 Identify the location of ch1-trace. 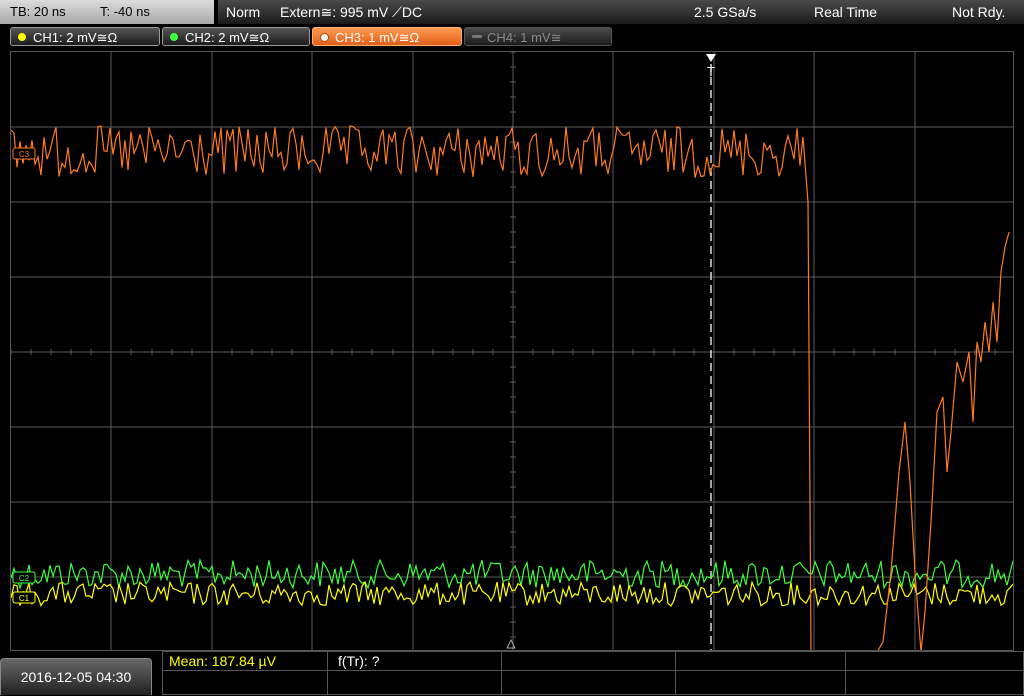
(512, 594).